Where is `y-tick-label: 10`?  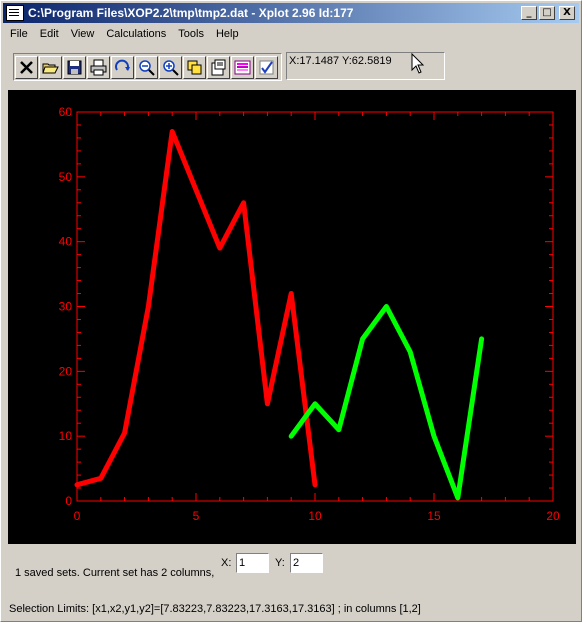
y-tick-label: 10 is located at coordinates (66, 436).